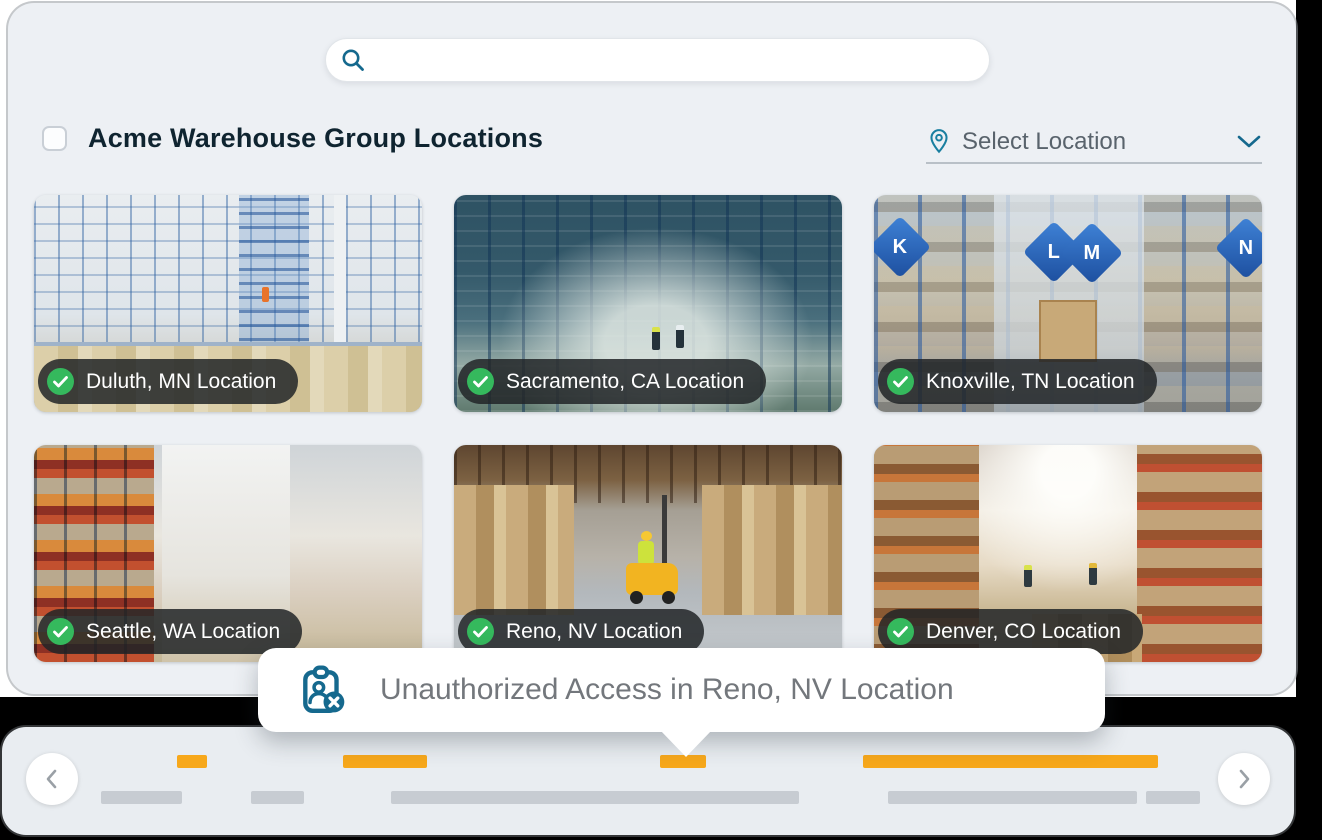 The image size is (1322, 840). What do you see at coordinates (686, 743) in the screenshot?
I see `alert-pointer` at bounding box center [686, 743].